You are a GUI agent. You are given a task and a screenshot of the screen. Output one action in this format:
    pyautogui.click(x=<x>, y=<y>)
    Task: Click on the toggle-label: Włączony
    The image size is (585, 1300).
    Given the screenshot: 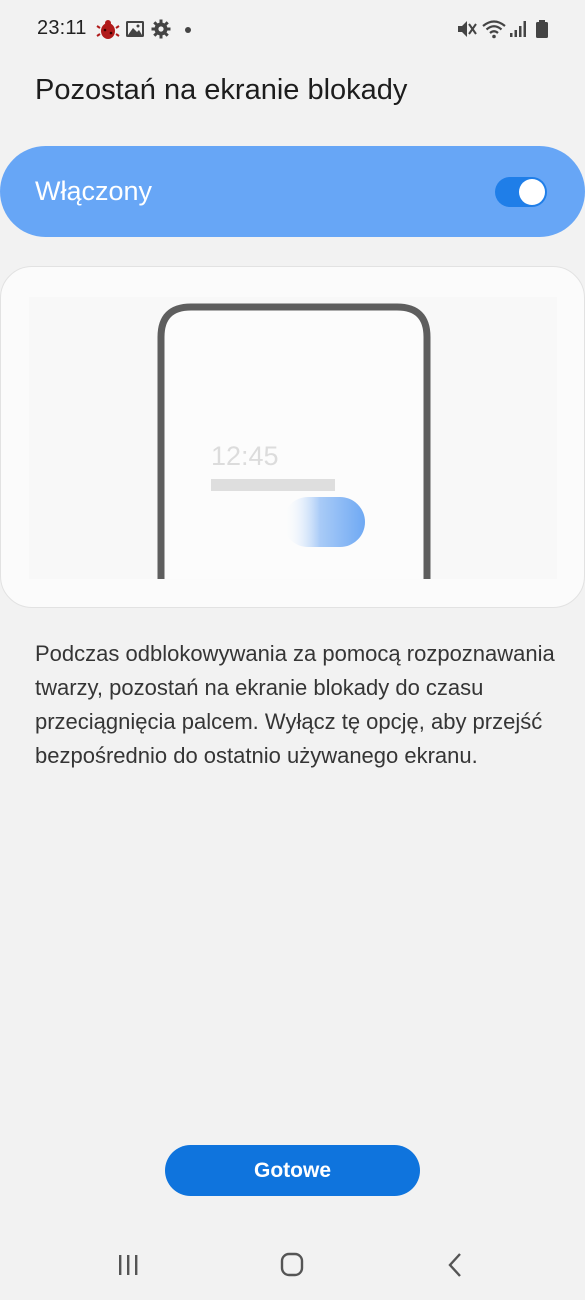 What is the action you would take?
    pyautogui.click(x=94, y=191)
    